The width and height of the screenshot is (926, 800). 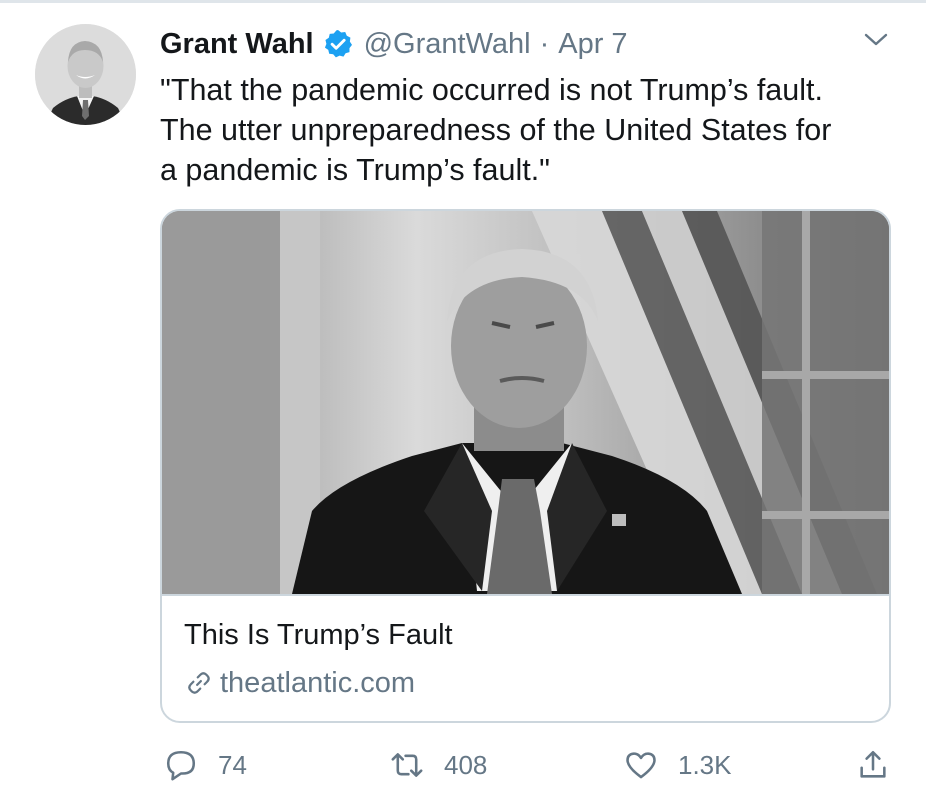 I want to click on reply-count: 74, so click(x=232, y=764).